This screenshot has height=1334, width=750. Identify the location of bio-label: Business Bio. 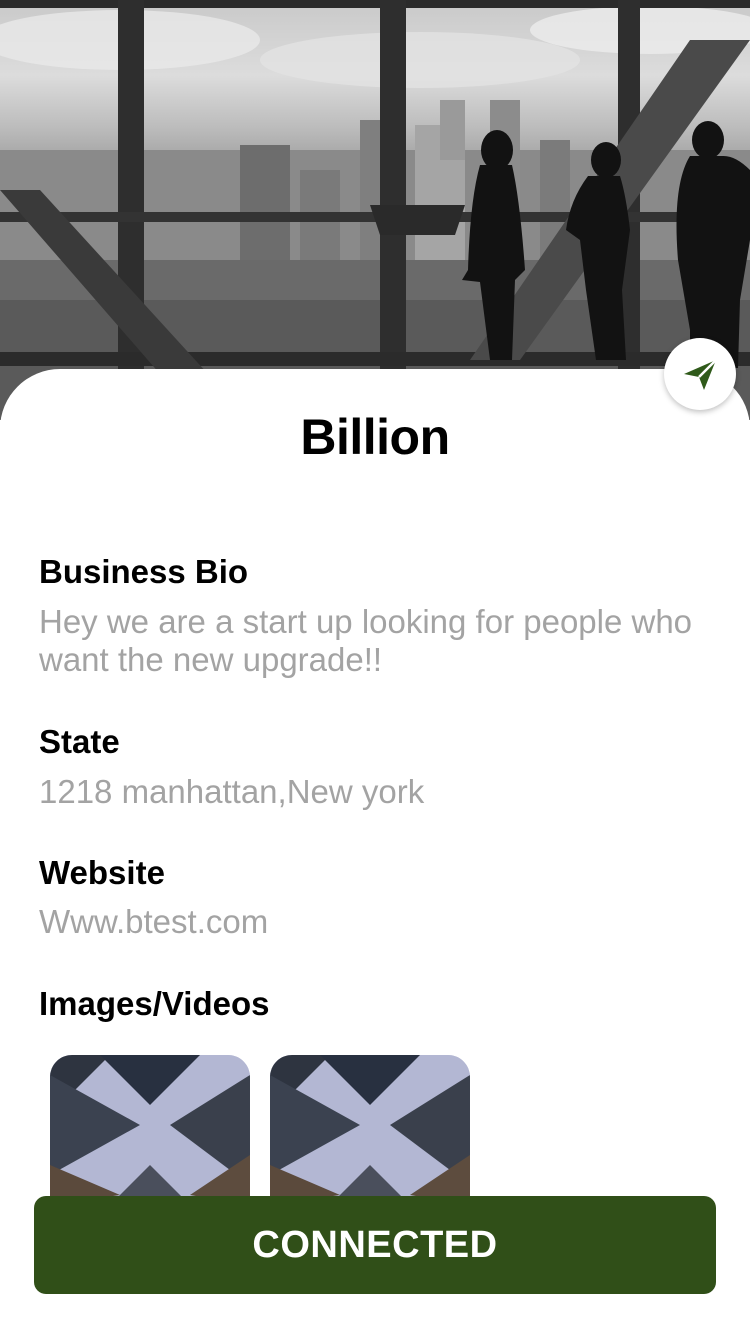
(144, 571).